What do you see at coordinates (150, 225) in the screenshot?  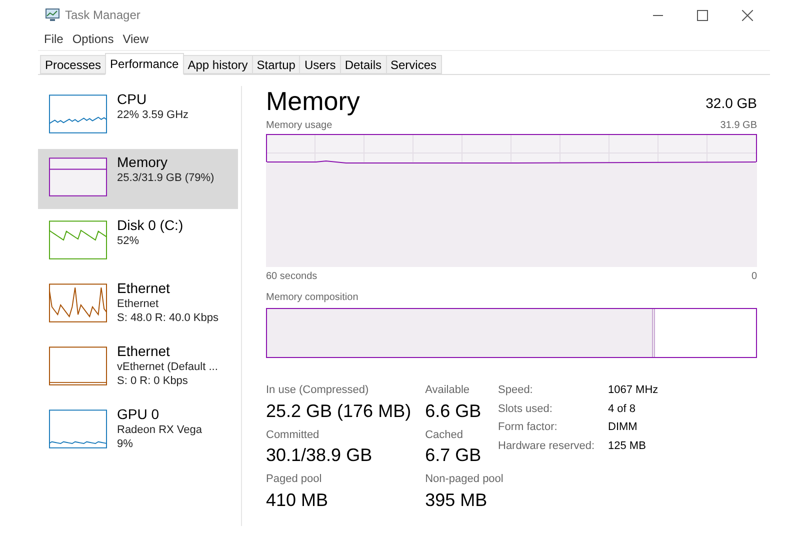 I see `item-title: Disk 0 (C:)` at bounding box center [150, 225].